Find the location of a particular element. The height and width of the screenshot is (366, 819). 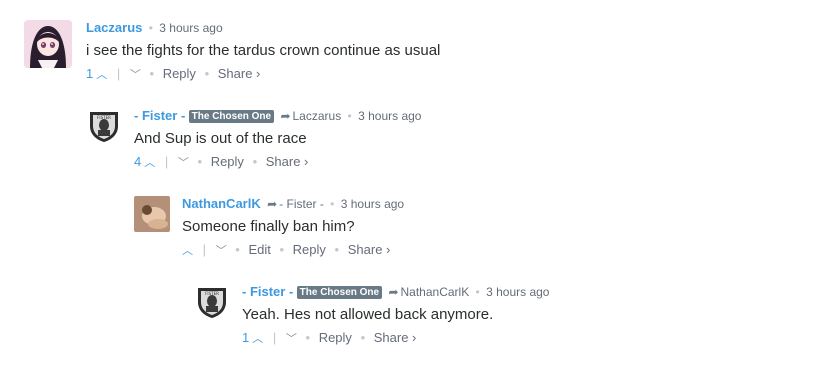

edit-button: Edit is located at coordinates (259, 249).